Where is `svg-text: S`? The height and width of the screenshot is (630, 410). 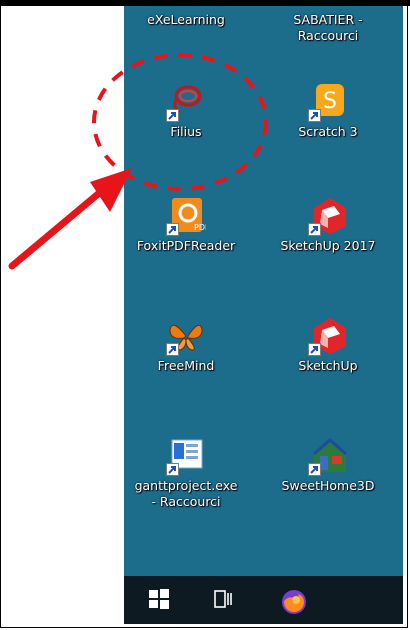 svg-text: S is located at coordinates (330, 101).